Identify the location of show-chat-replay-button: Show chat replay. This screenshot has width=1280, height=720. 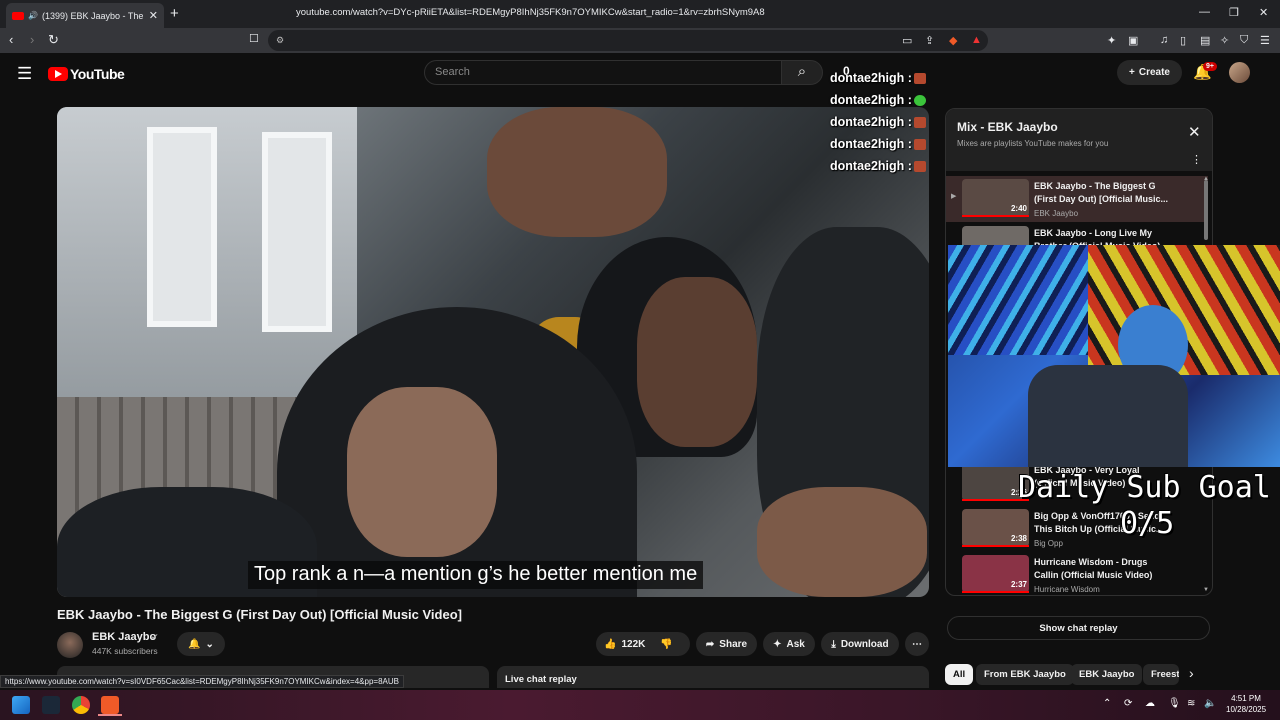
(1078, 628).